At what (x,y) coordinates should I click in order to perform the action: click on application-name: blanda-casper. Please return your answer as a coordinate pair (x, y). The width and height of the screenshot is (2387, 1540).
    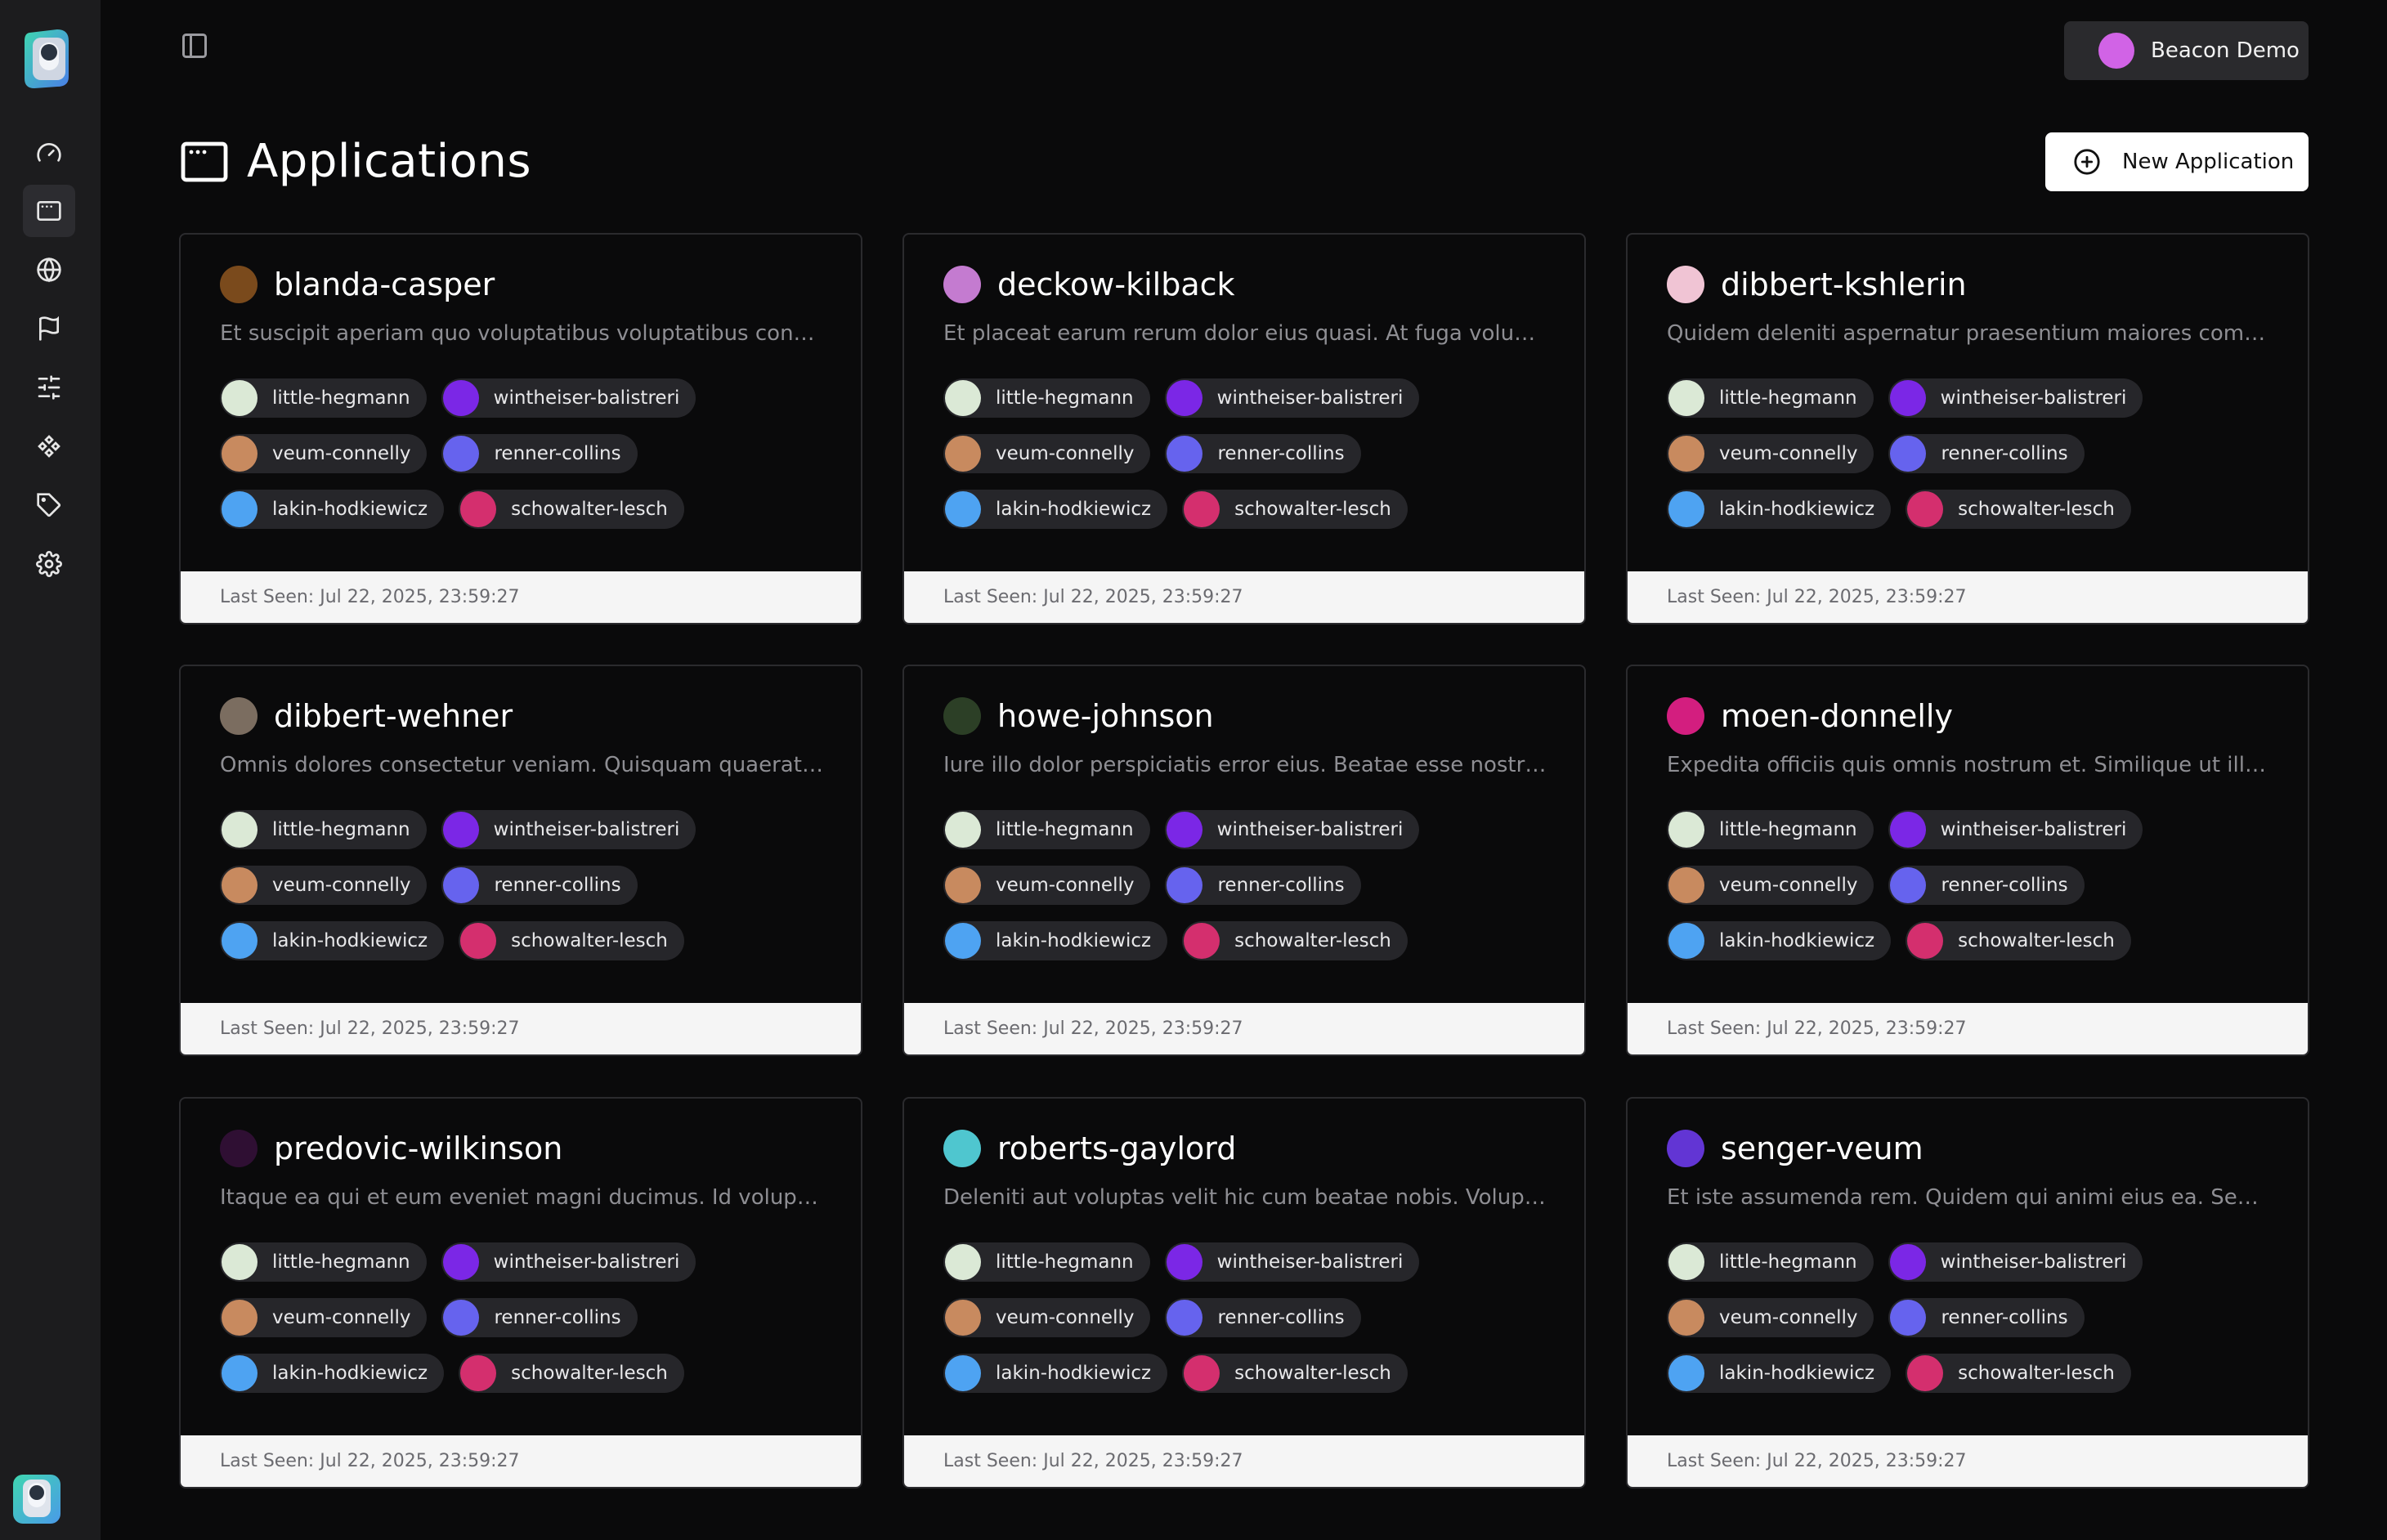
    Looking at the image, I should click on (384, 284).